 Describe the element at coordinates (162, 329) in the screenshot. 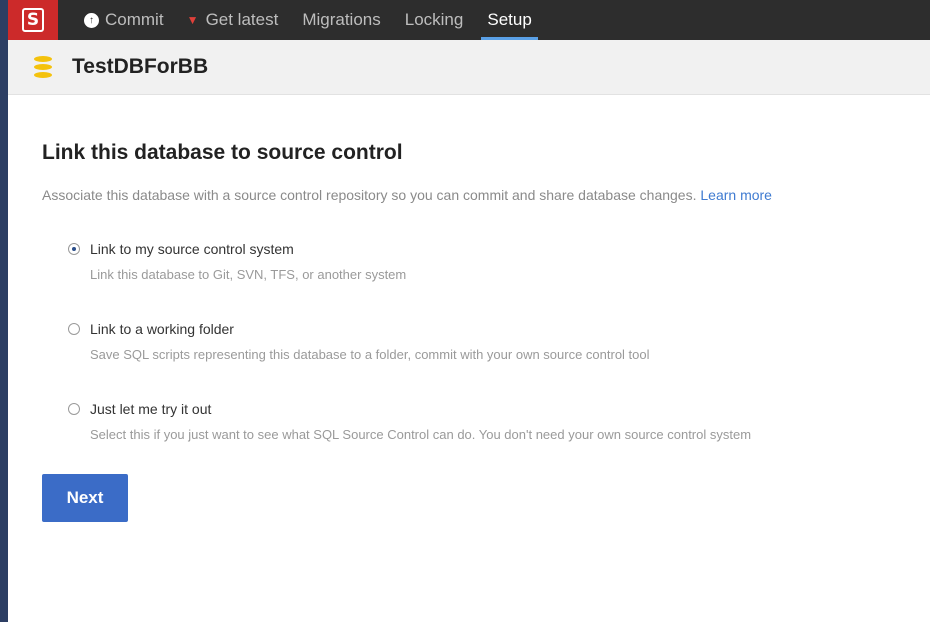

I see `option-label: Link to a working folder` at that location.